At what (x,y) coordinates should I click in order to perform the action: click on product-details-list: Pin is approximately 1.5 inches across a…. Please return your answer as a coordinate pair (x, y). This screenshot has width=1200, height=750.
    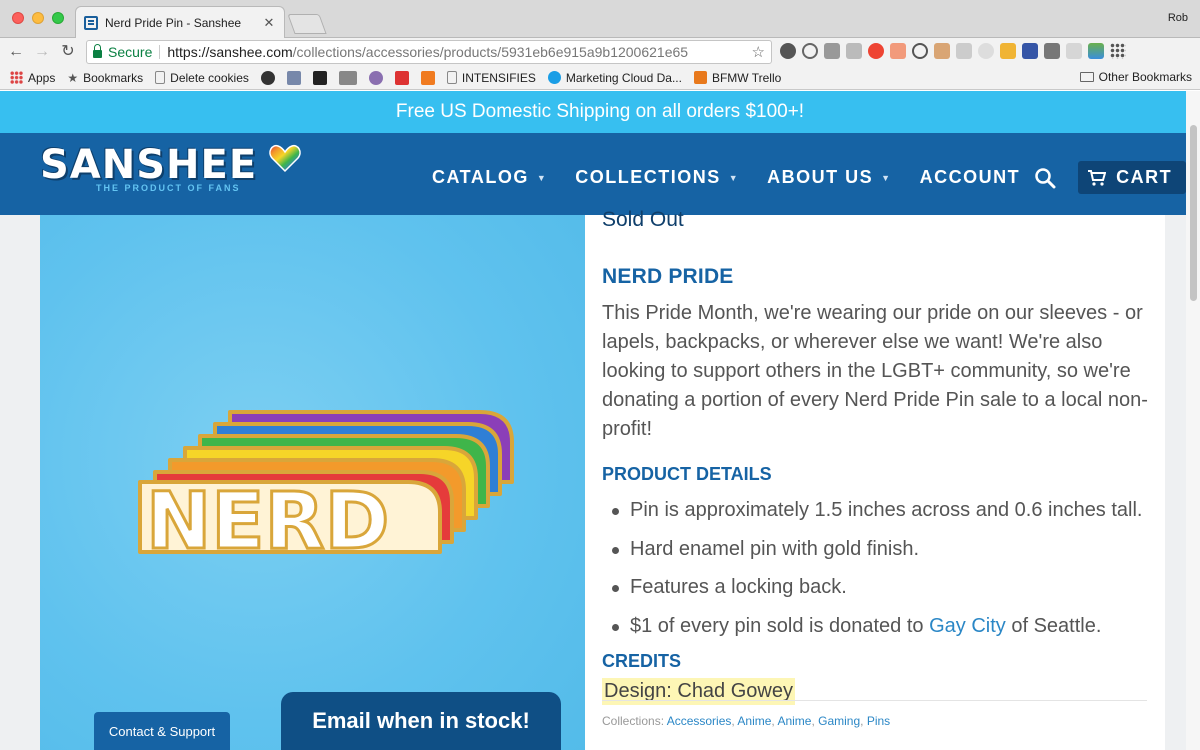
    Looking at the image, I should click on (877, 568).